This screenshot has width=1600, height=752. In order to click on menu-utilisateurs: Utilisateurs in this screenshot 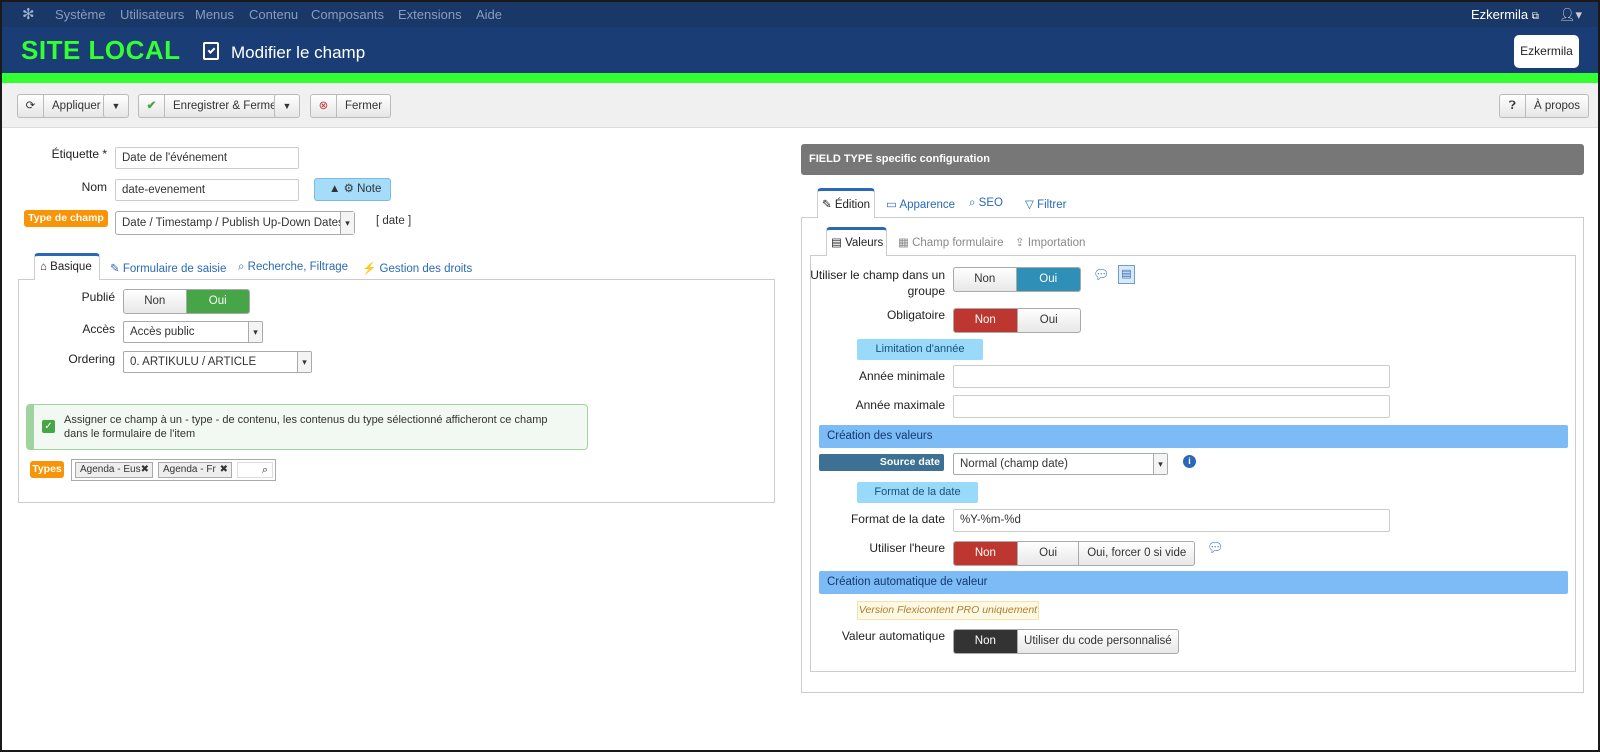, I will do `click(152, 14)`.